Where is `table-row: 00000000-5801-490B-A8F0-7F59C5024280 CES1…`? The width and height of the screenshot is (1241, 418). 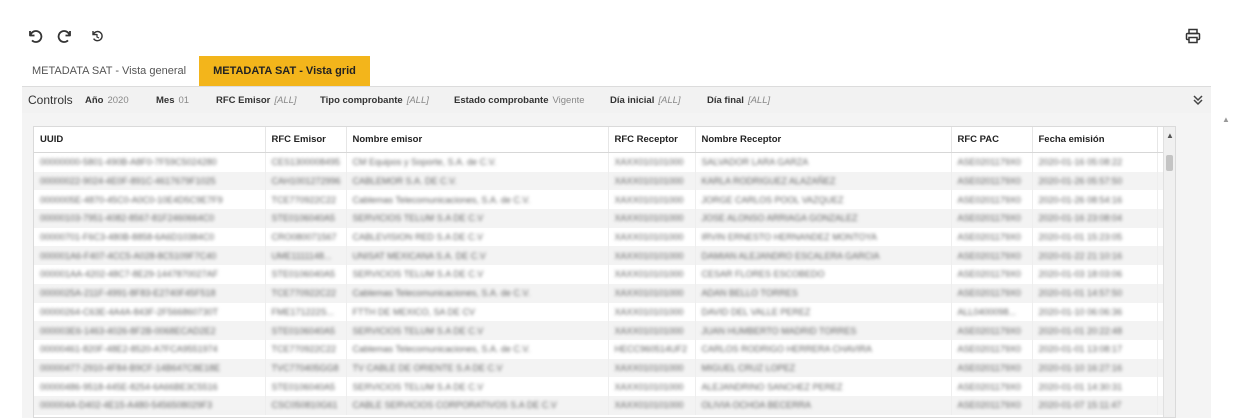
table-row: 00000000-5801-490B-A8F0-7F59C5024280 CES1… is located at coordinates (604, 162).